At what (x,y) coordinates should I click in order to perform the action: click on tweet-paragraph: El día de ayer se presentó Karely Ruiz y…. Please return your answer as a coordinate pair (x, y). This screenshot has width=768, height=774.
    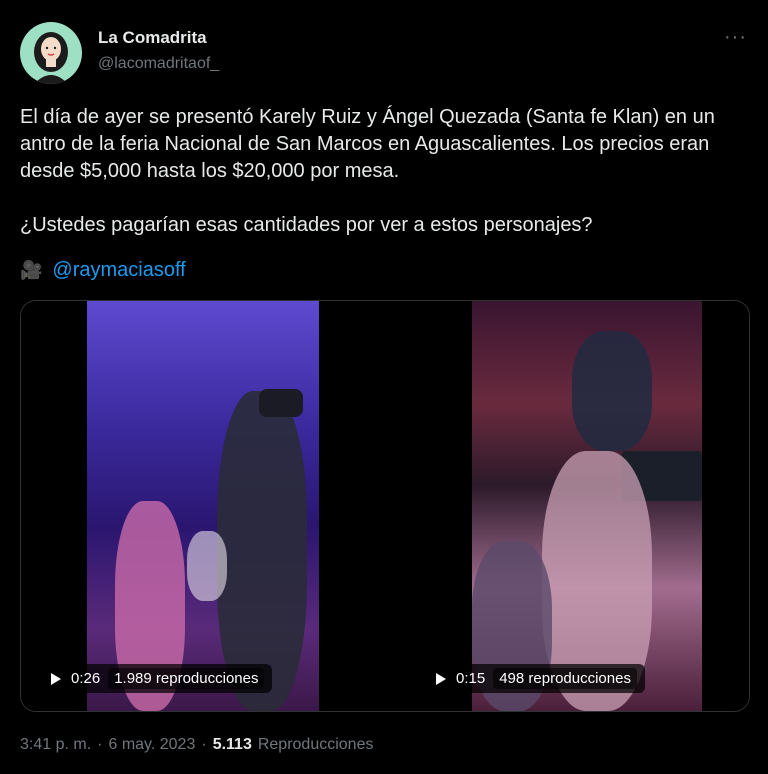
    Looking at the image, I should click on (367, 144).